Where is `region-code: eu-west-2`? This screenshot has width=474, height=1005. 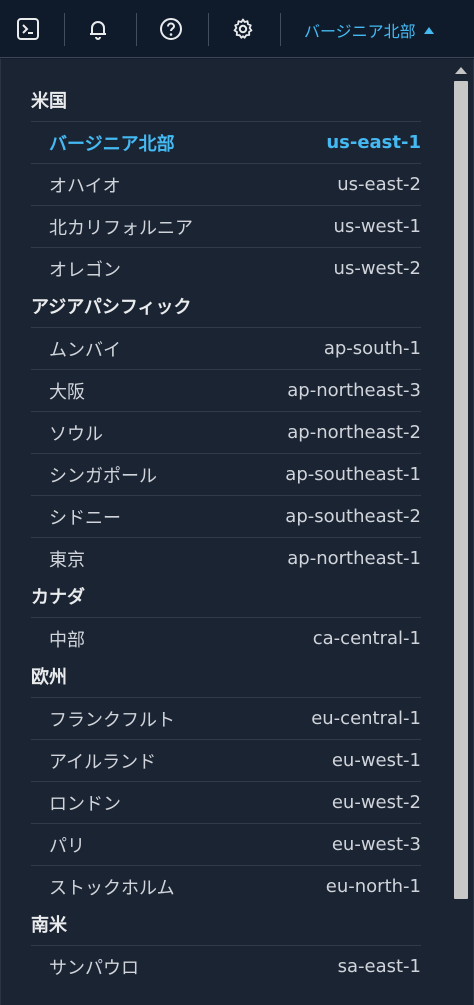 region-code: eu-west-2 is located at coordinates (376, 802).